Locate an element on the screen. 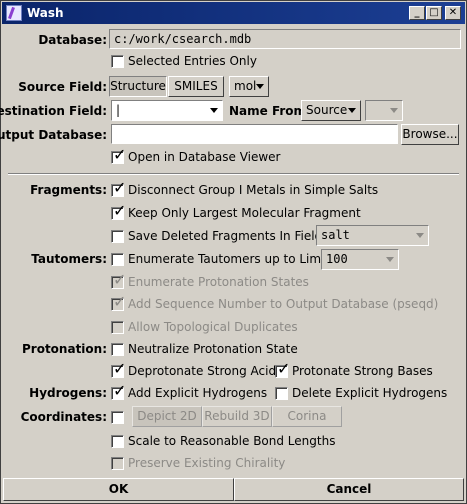  maximize-icon: □ is located at coordinates (434, 12).